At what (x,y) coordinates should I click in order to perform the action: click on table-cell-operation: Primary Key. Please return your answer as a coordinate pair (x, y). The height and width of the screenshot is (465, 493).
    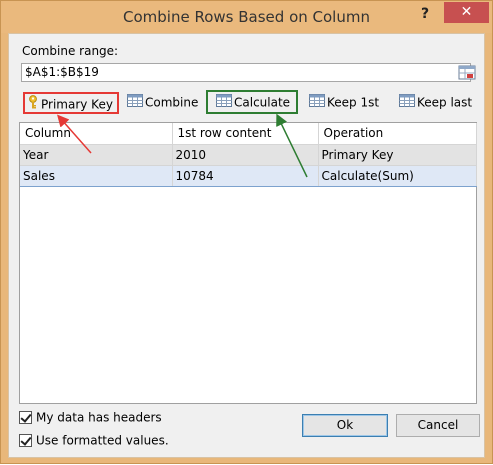
    Looking at the image, I should click on (397, 155).